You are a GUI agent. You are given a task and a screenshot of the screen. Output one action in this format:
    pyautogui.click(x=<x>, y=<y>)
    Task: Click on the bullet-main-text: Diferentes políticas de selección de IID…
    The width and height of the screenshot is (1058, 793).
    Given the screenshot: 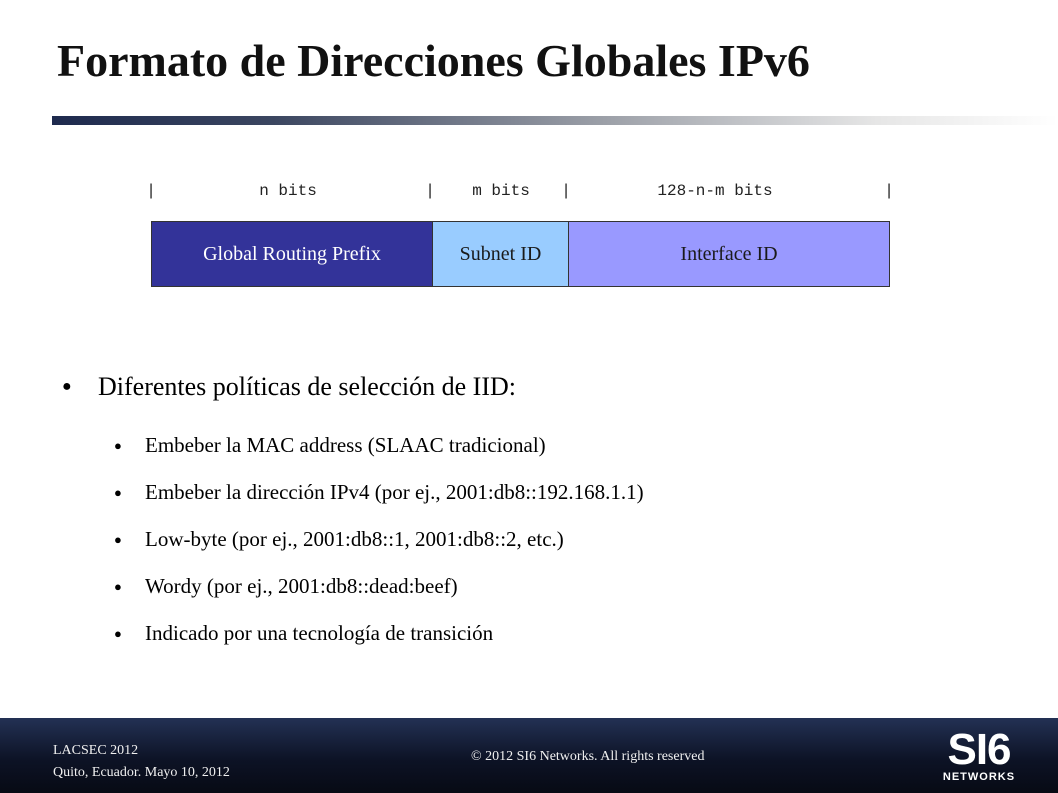 What is the action you would take?
    pyautogui.click(x=307, y=386)
    